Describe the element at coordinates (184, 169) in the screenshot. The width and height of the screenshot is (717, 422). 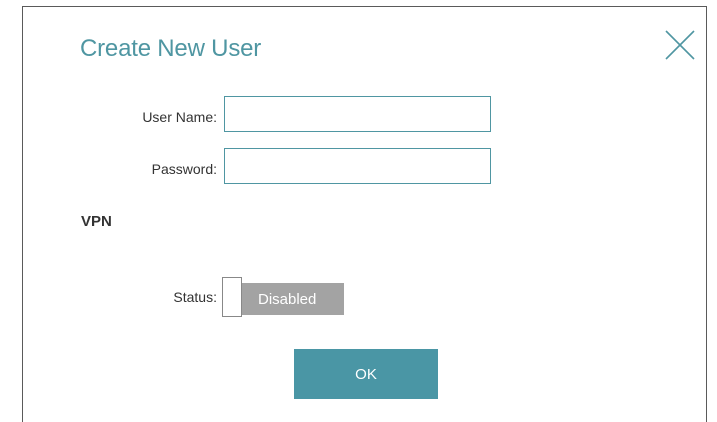
I see `password-label: Password:` at that location.